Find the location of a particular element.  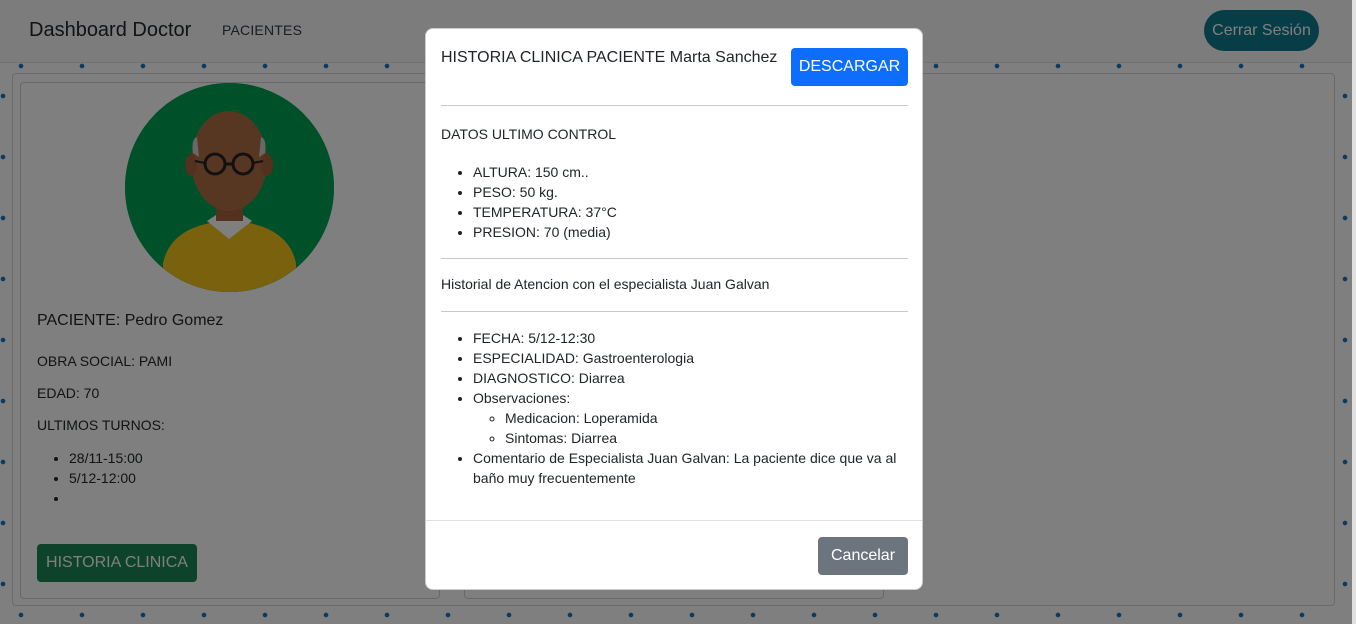

observaciones-label: Observaciones: is located at coordinates (522, 398).